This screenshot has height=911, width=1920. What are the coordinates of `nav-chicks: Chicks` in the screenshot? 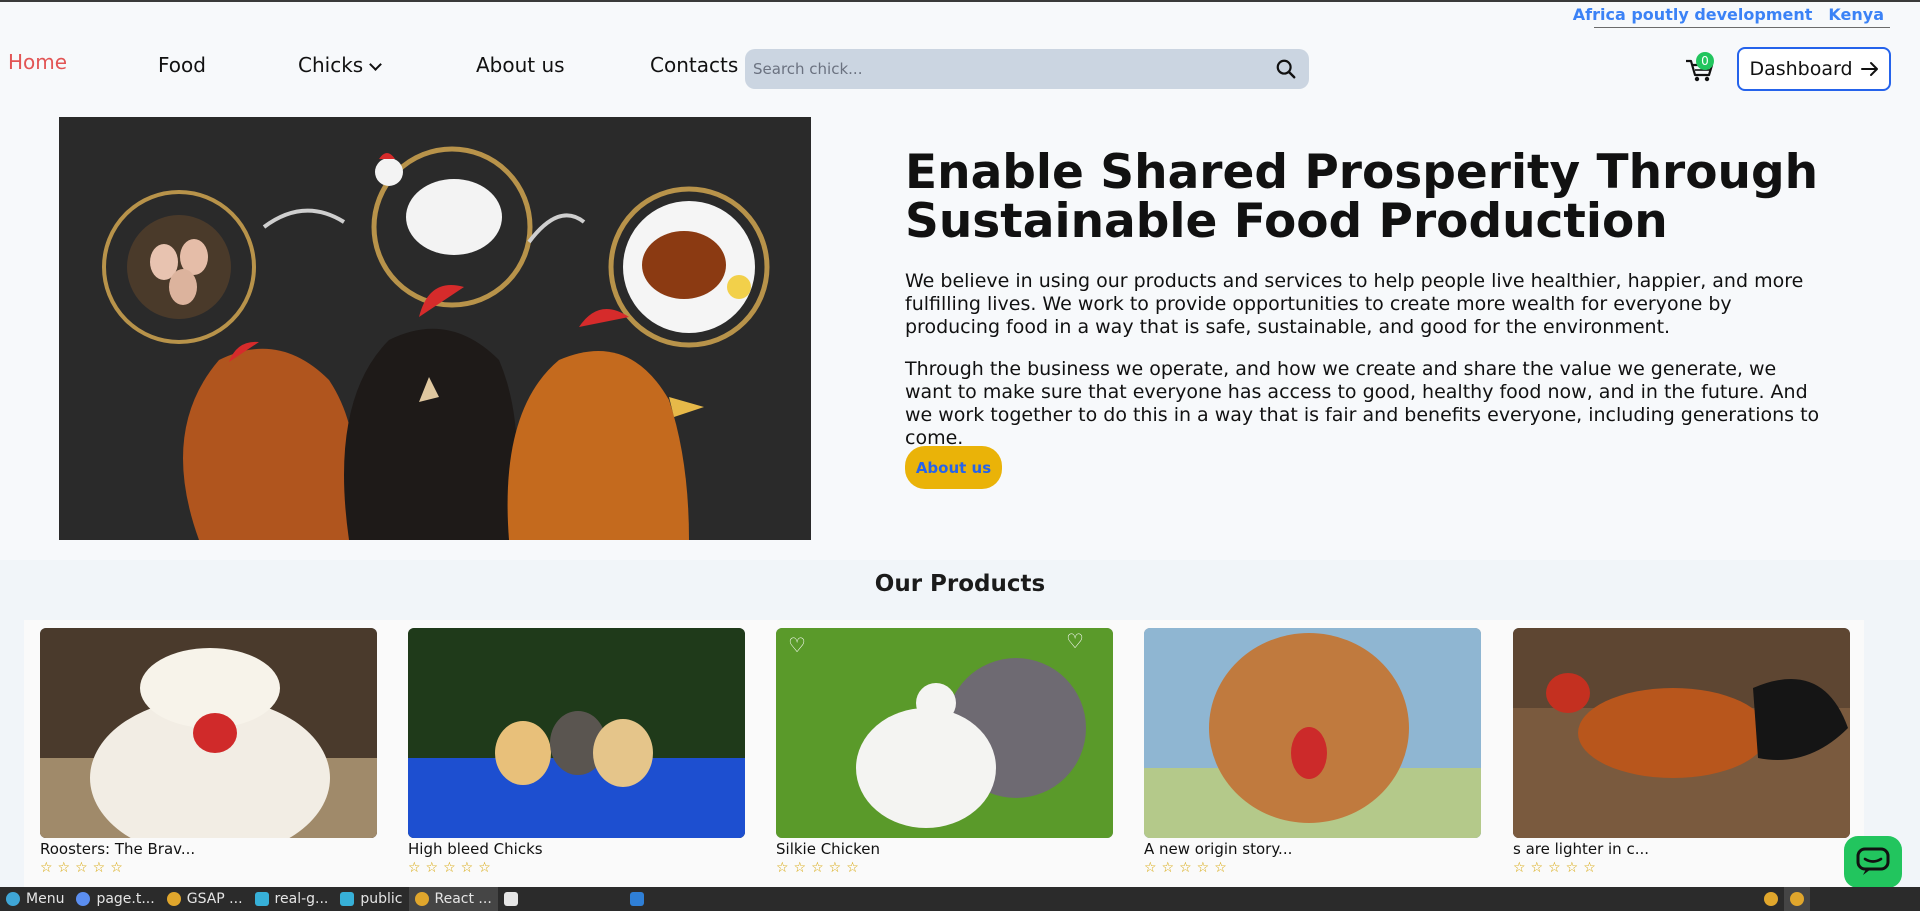 It's located at (340, 65).